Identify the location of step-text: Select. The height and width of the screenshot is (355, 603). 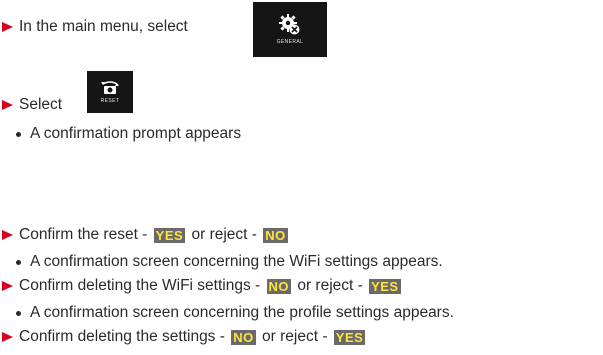
(41, 104).